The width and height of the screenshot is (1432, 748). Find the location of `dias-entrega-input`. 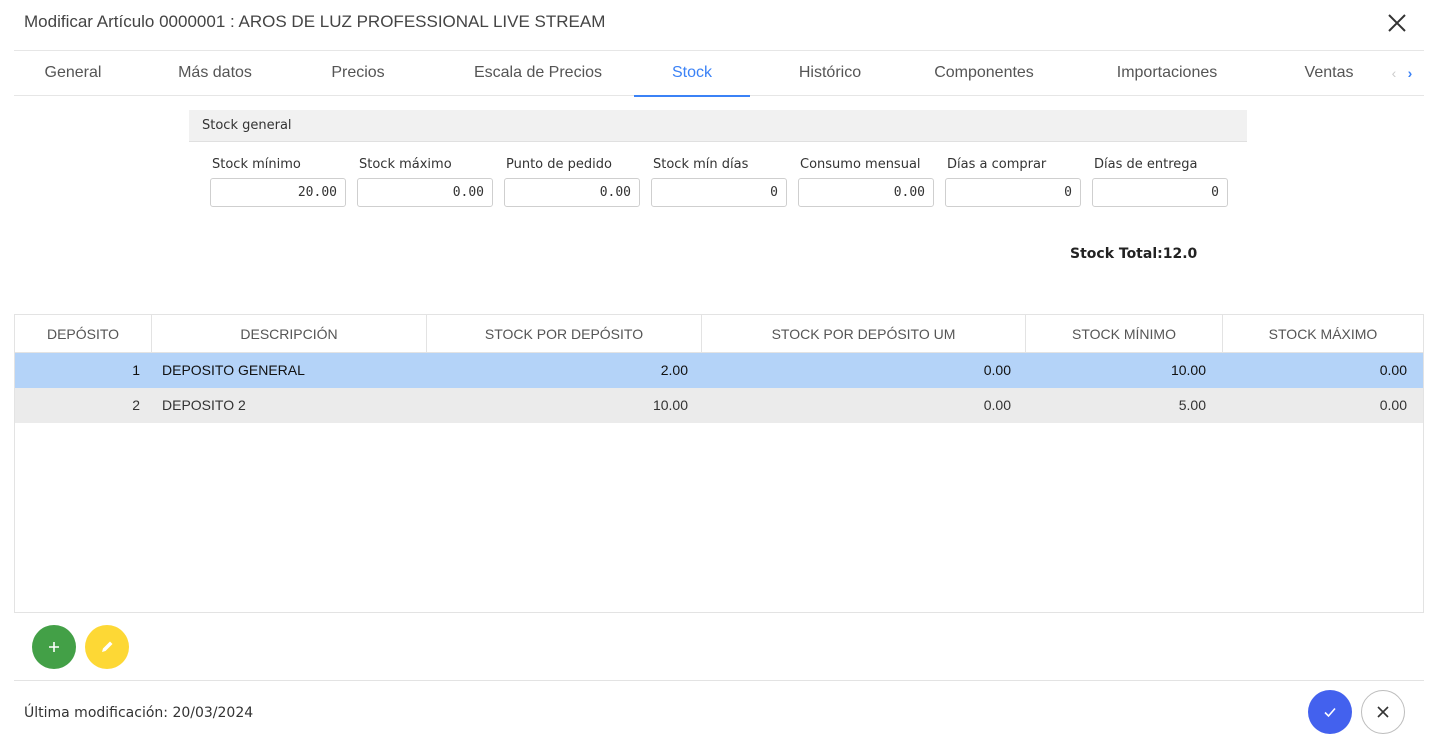

dias-entrega-input is located at coordinates (1160, 192).